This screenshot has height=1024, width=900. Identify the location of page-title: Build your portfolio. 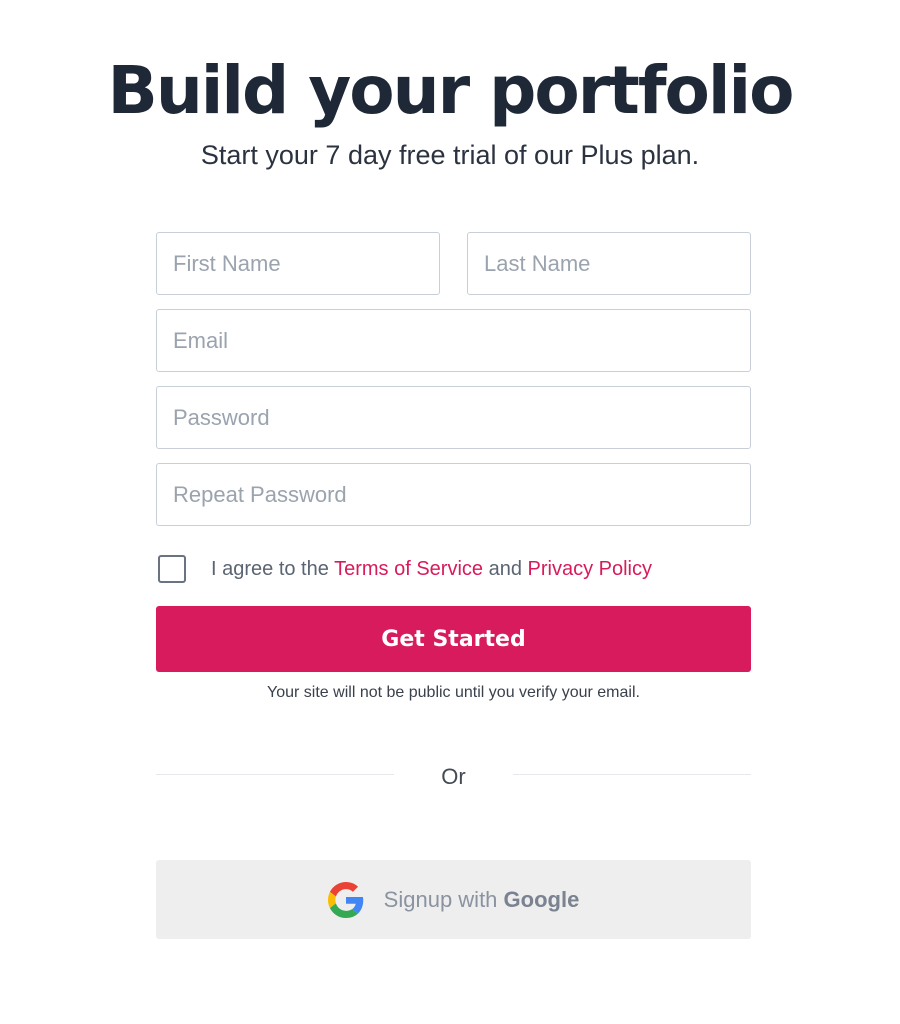
(451, 90).